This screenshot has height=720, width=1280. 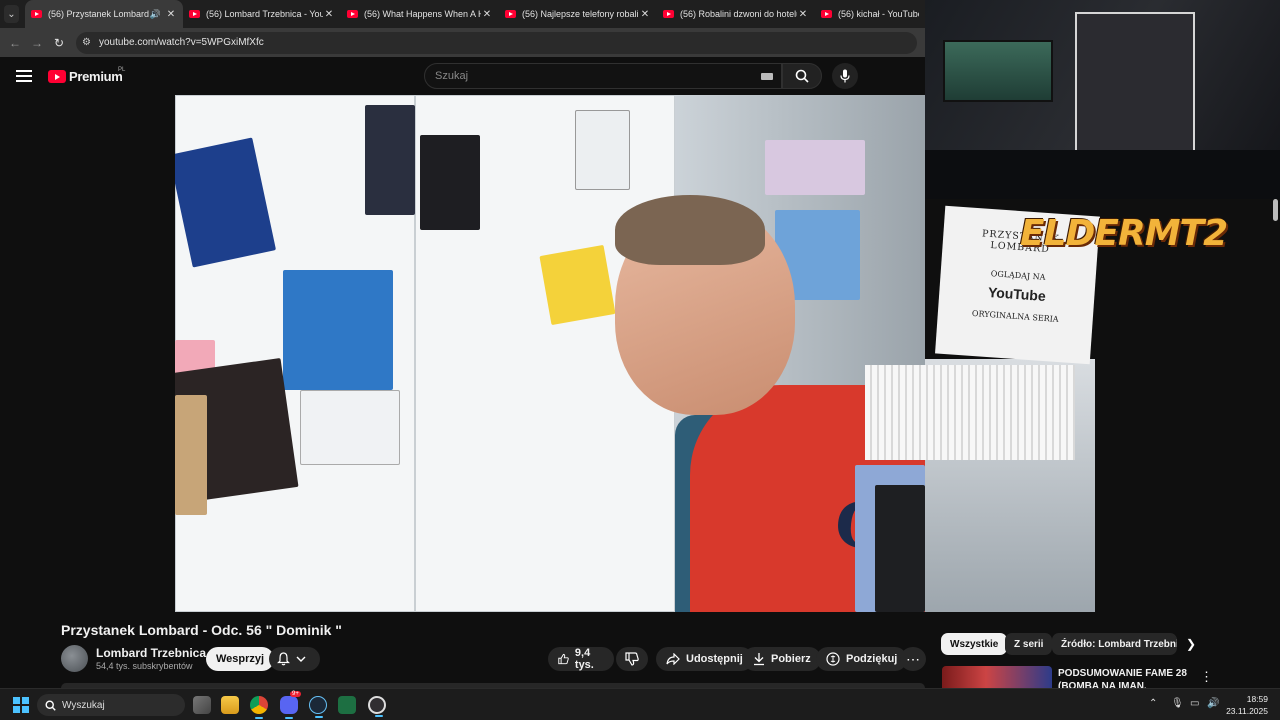 I want to click on thumbs-down-icon, so click(x=632, y=659).